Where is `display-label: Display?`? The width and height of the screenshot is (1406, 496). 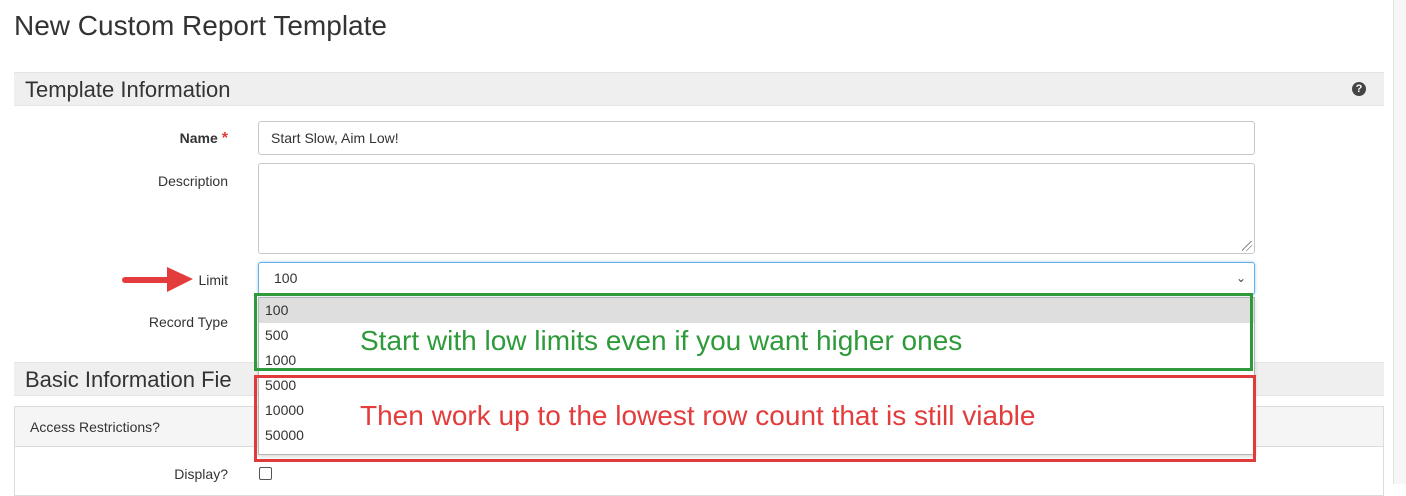 display-label: Display? is located at coordinates (201, 474).